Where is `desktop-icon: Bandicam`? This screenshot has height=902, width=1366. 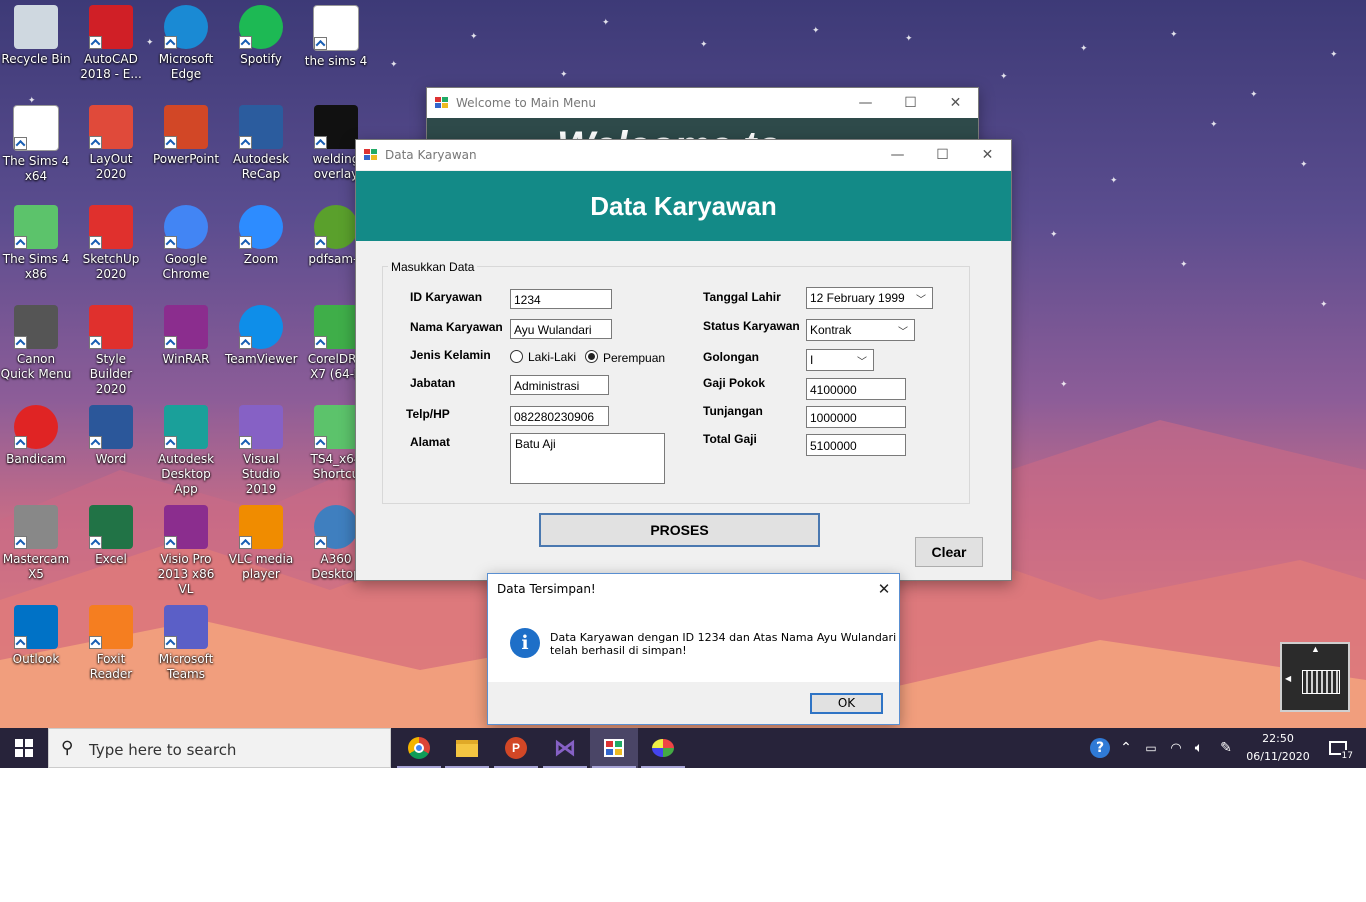
desktop-icon: Bandicam is located at coordinates (36, 436).